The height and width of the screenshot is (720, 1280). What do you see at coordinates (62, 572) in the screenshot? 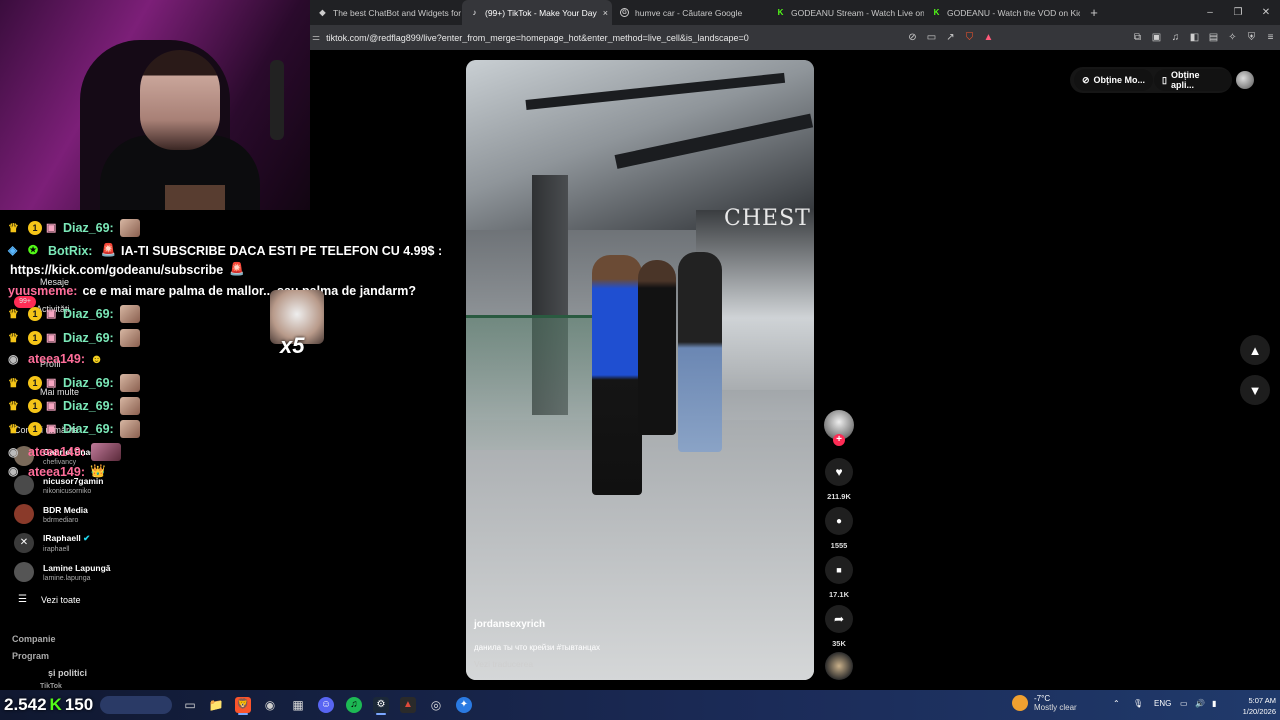
I see `following-item: Lamine Lapungă lamine.lapunga` at bounding box center [62, 572].